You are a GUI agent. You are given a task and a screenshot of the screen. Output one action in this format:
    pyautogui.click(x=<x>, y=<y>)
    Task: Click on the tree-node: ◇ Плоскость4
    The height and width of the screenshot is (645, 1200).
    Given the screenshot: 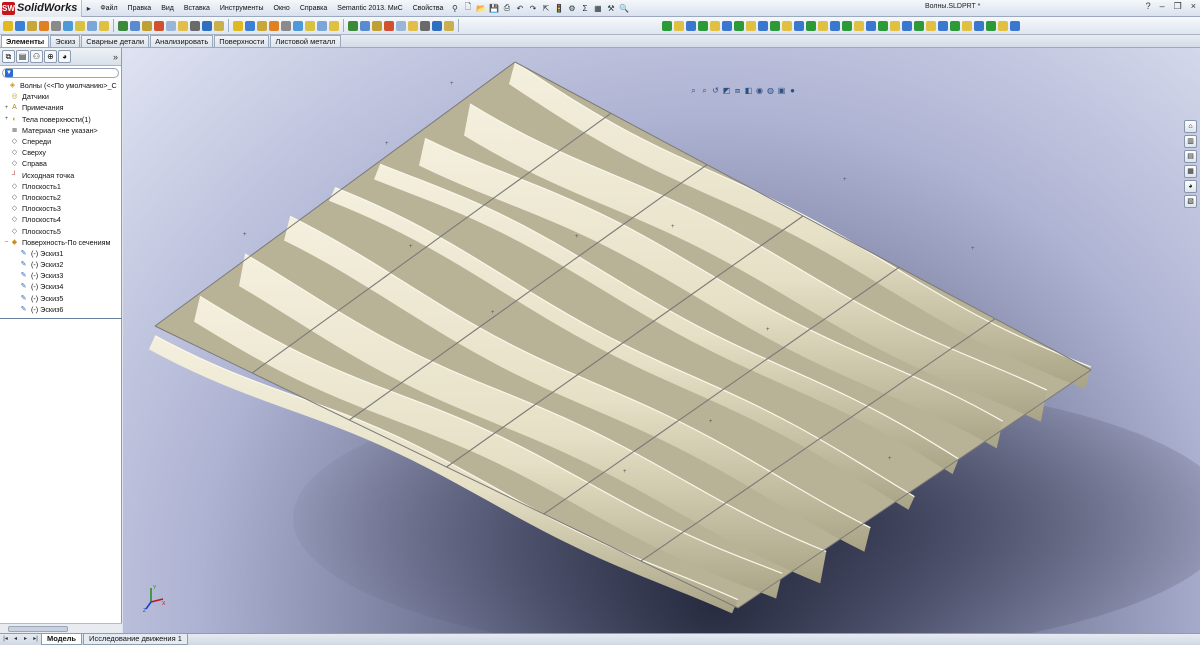 What is the action you would take?
    pyautogui.click(x=60, y=219)
    